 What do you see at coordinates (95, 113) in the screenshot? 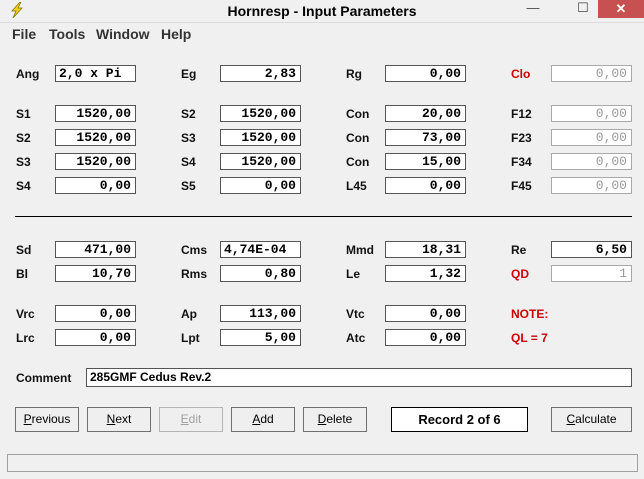
I see `field-s1-r1: 1520,00` at bounding box center [95, 113].